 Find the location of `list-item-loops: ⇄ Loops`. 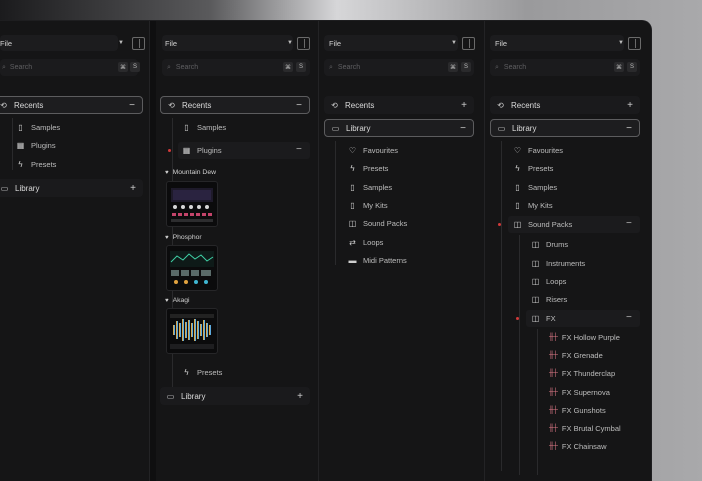

list-item-loops: ⇄ Loops is located at coordinates (365, 242).